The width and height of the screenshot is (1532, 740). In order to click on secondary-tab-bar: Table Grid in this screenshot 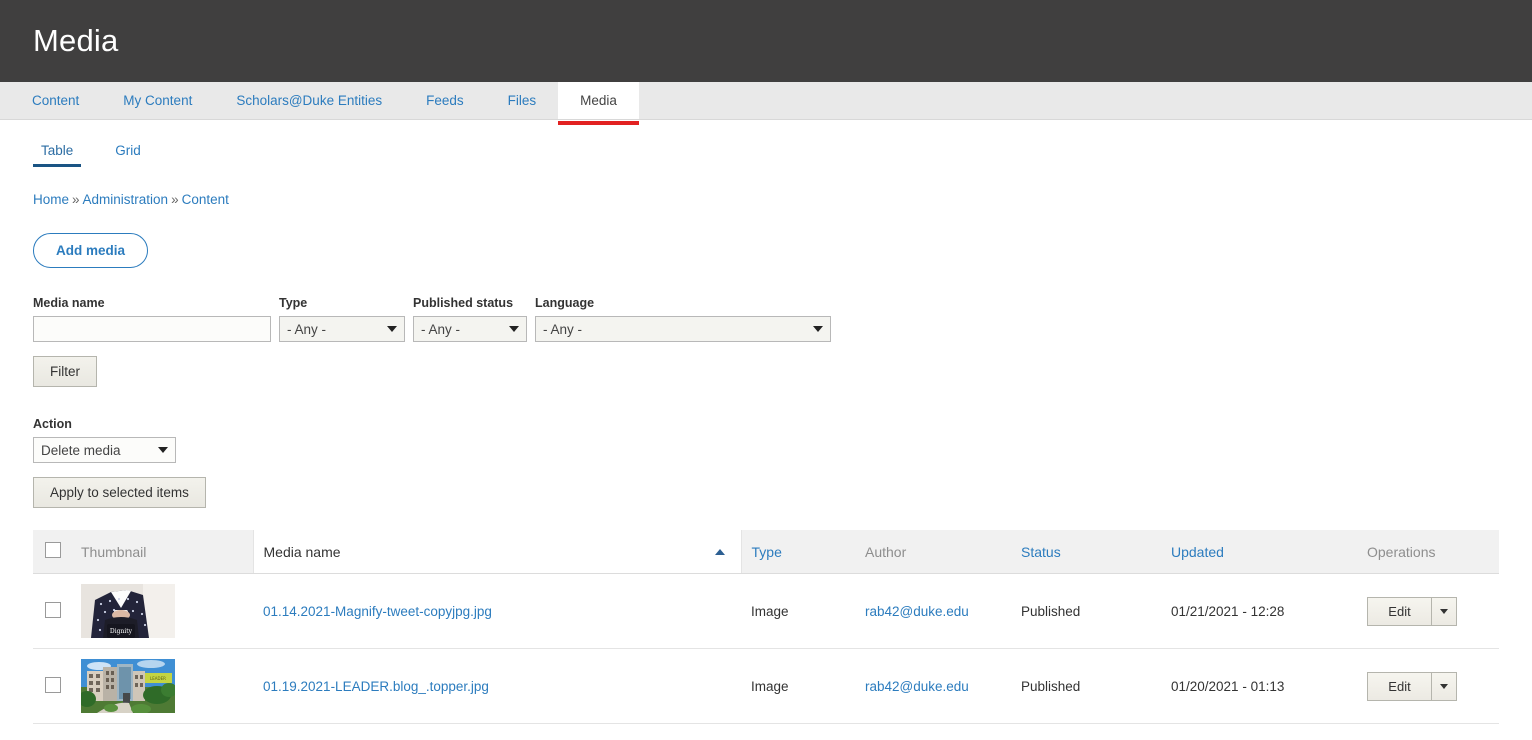, I will do `click(766, 143)`.